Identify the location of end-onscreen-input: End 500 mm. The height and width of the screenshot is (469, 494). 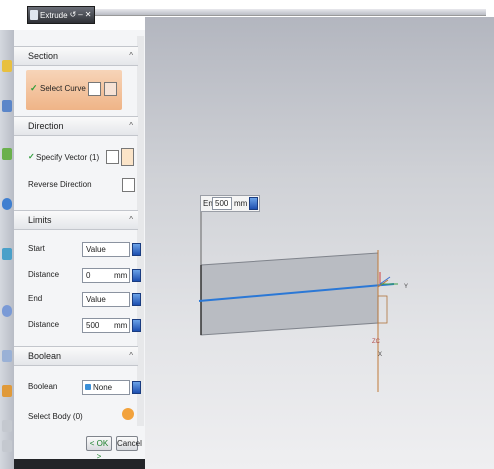
(230, 203).